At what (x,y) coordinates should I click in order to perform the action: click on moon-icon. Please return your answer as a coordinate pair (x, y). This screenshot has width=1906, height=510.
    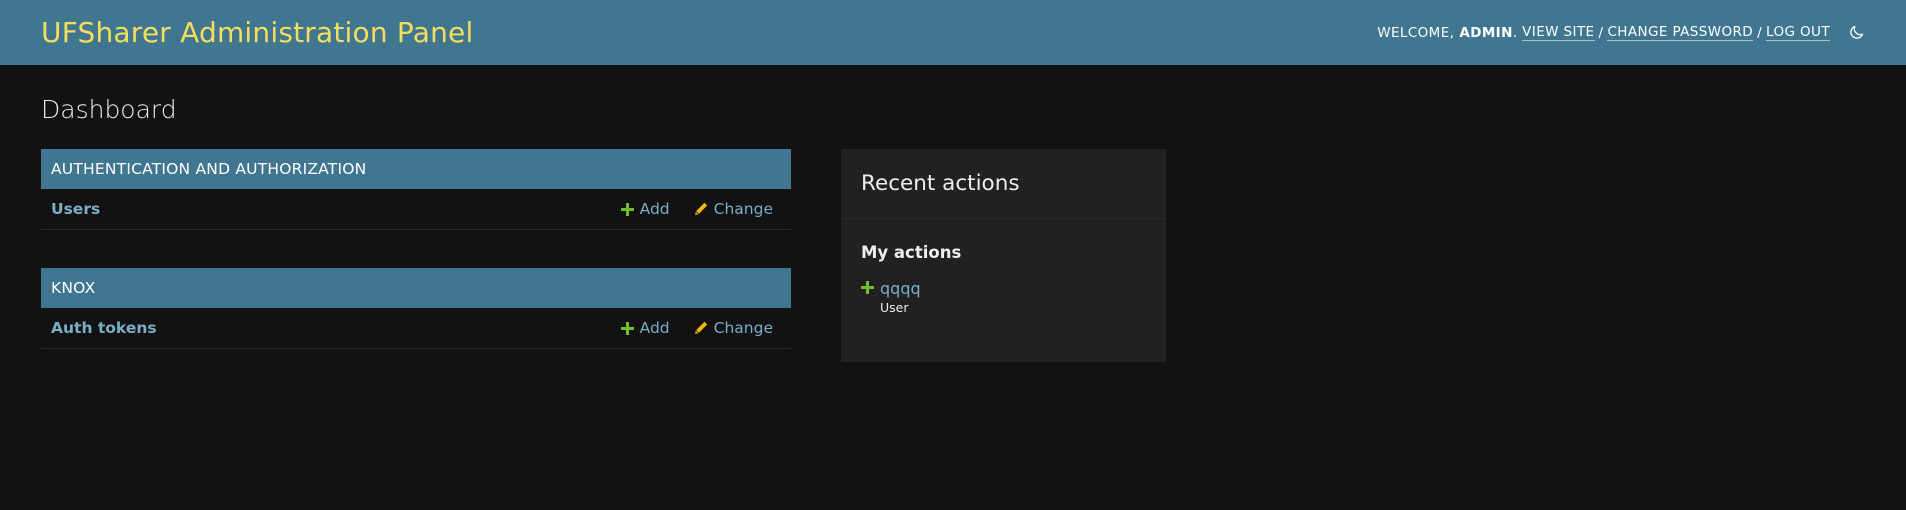
    Looking at the image, I should click on (1857, 32).